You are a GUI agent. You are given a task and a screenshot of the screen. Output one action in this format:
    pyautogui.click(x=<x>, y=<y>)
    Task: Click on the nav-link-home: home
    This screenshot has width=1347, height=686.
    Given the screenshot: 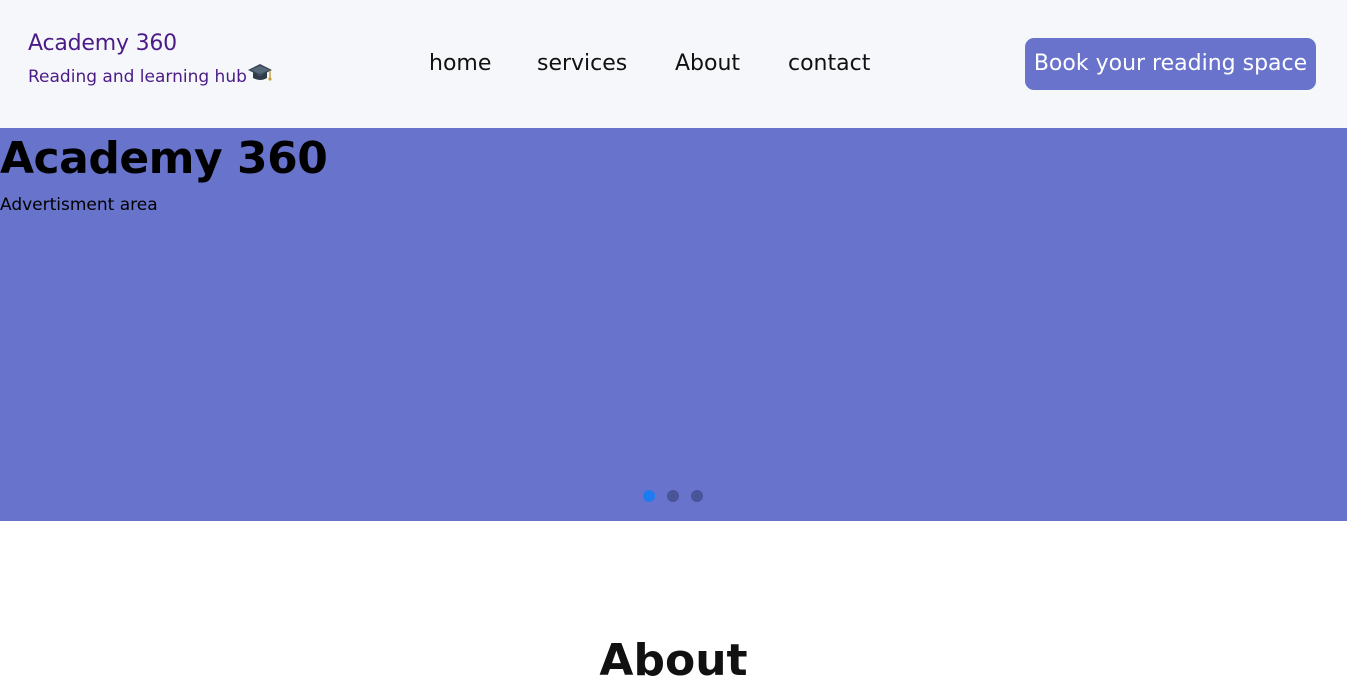 What is the action you would take?
    pyautogui.click(x=460, y=64)
    